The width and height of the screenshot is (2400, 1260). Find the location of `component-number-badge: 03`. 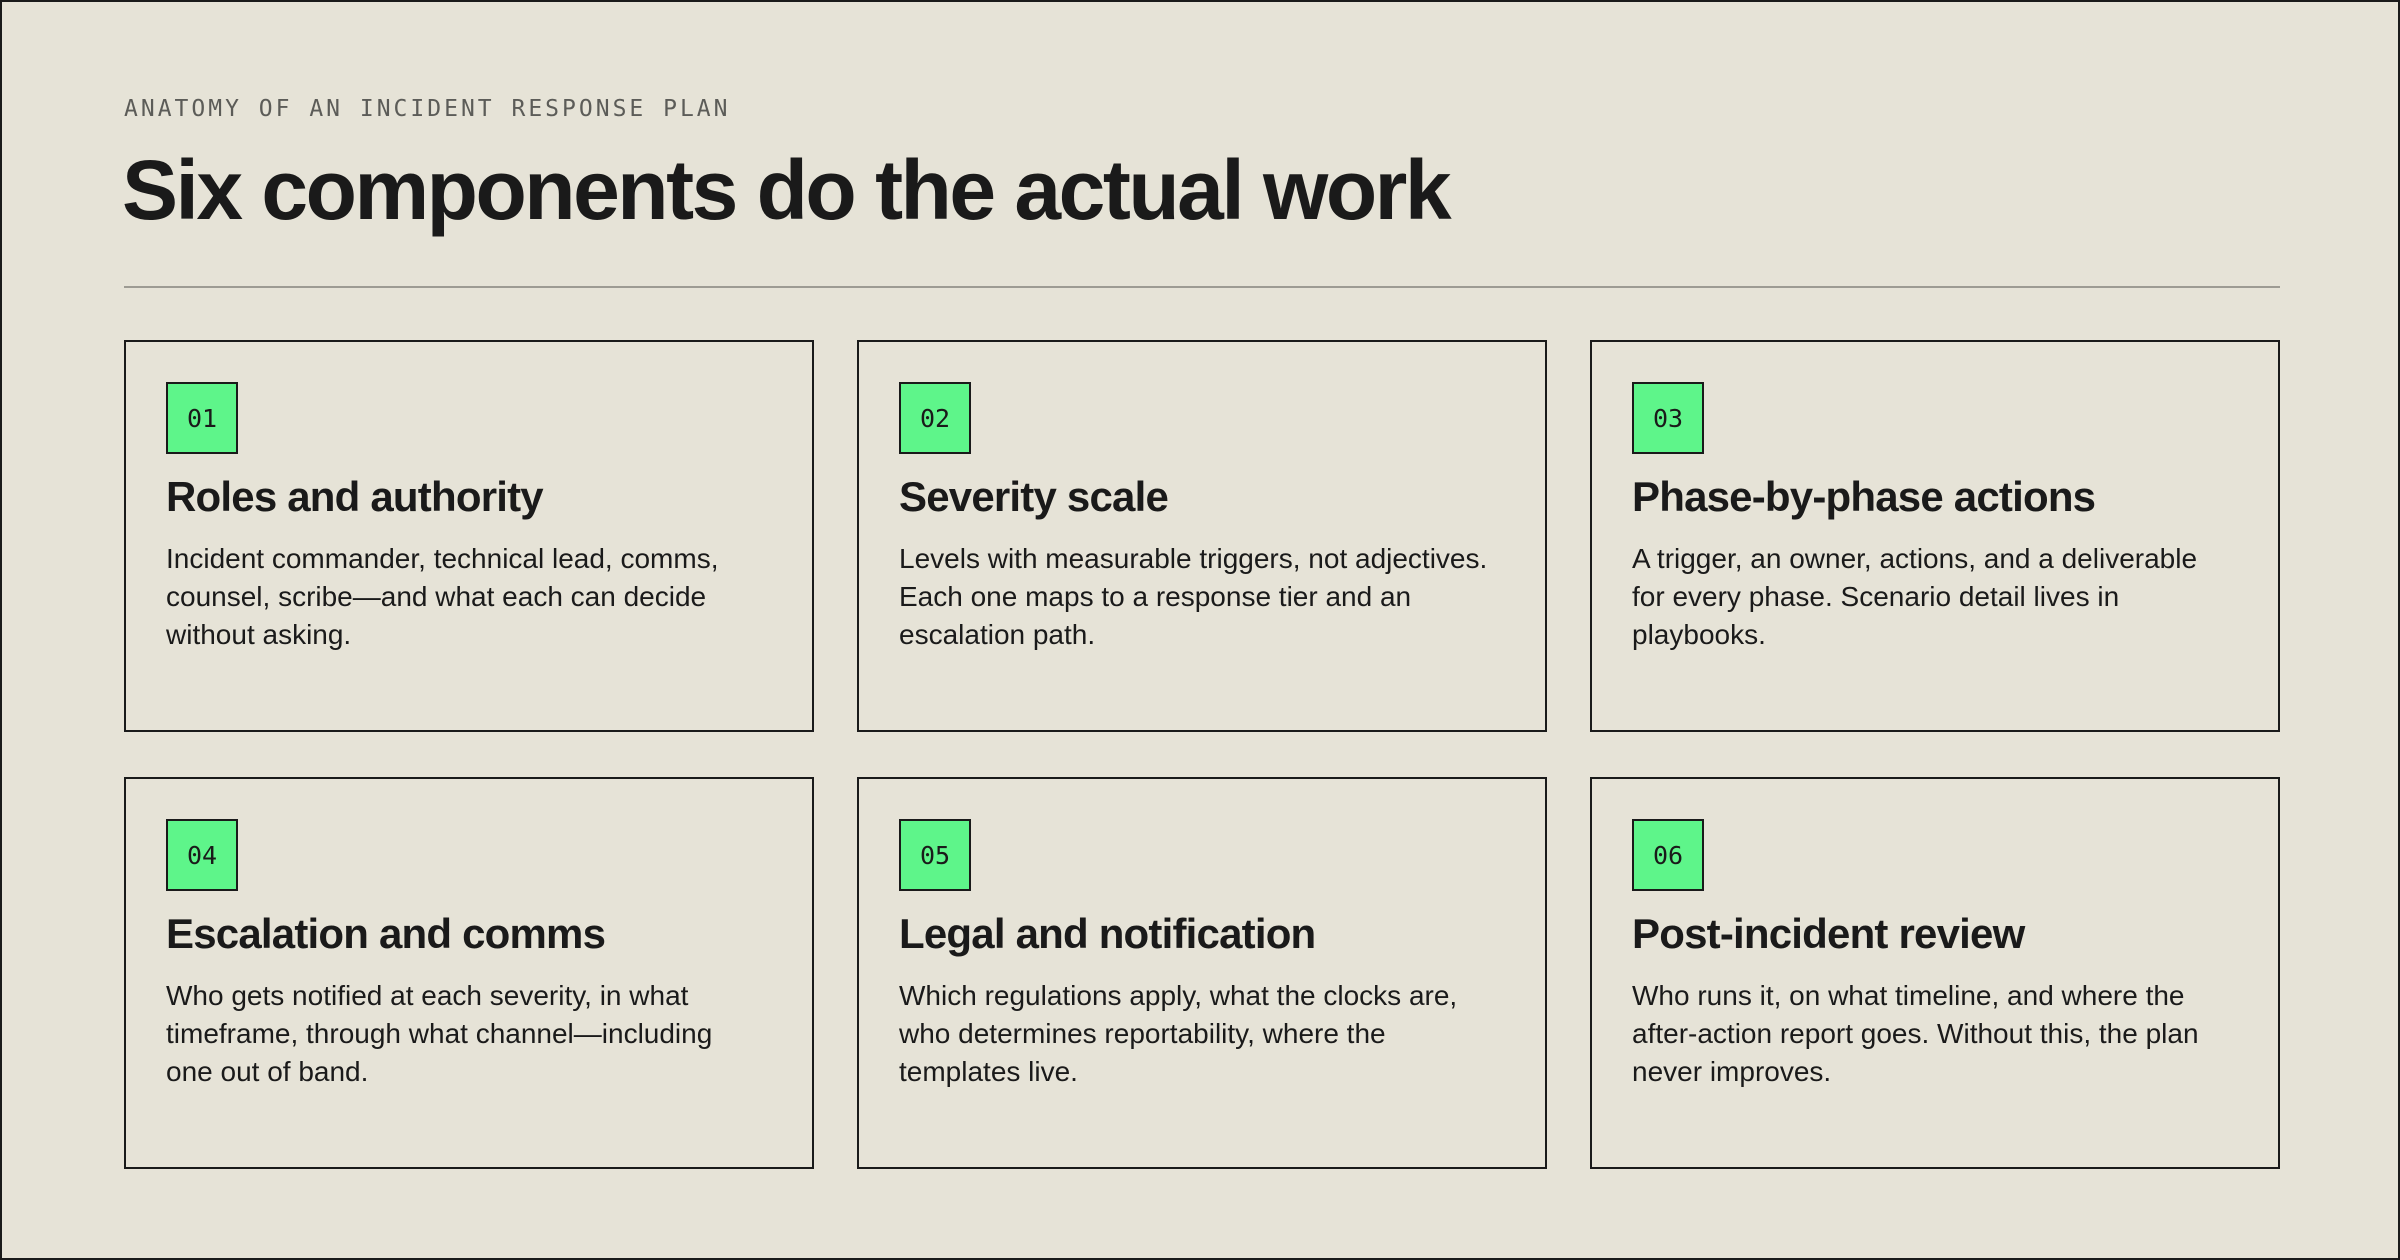

component-number-badge: 03 is located at coordinates (1668, 418).